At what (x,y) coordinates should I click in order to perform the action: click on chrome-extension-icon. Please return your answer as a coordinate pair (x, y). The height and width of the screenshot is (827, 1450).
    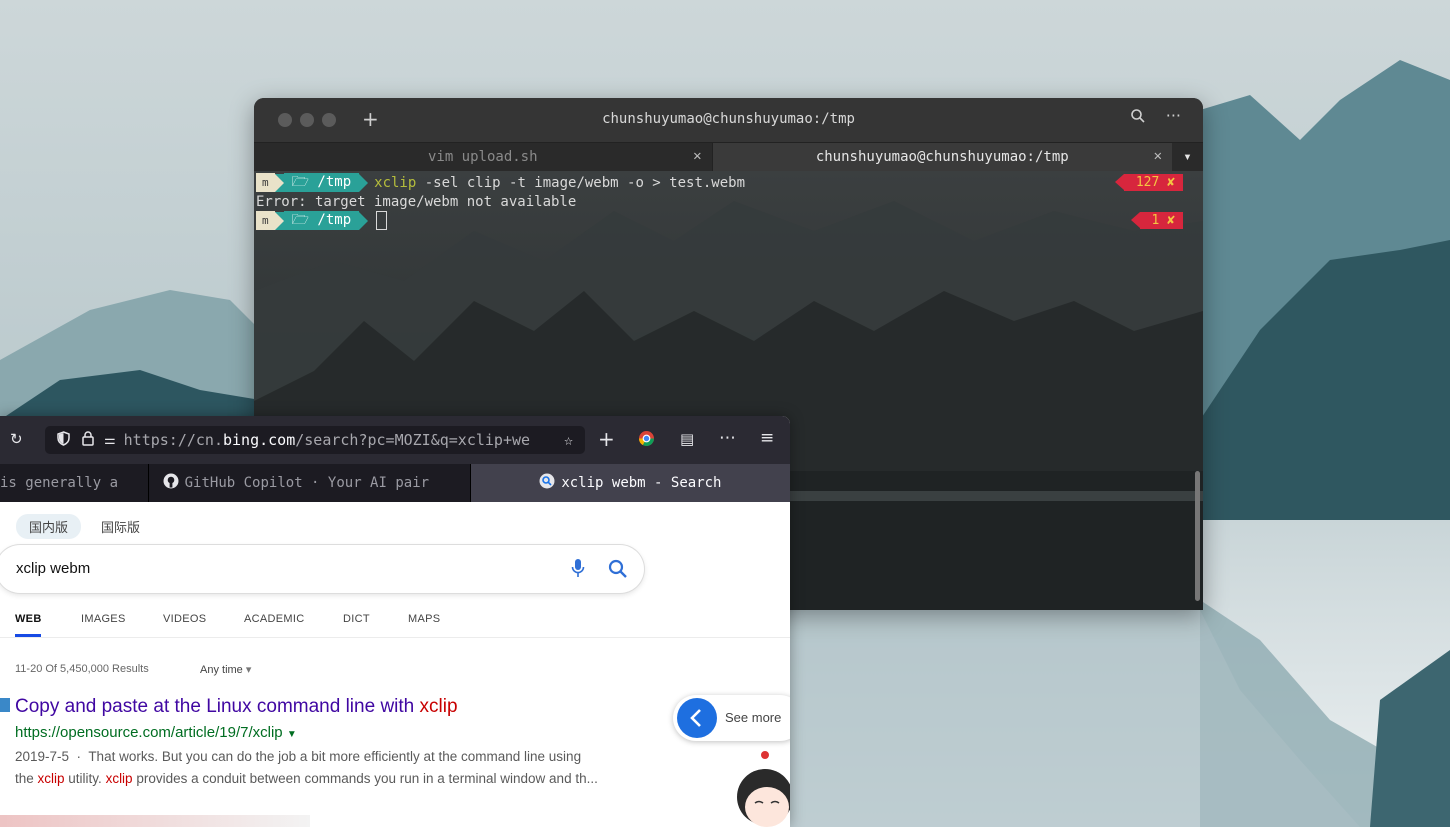
    Looking at the image, I should click on (646, 440).